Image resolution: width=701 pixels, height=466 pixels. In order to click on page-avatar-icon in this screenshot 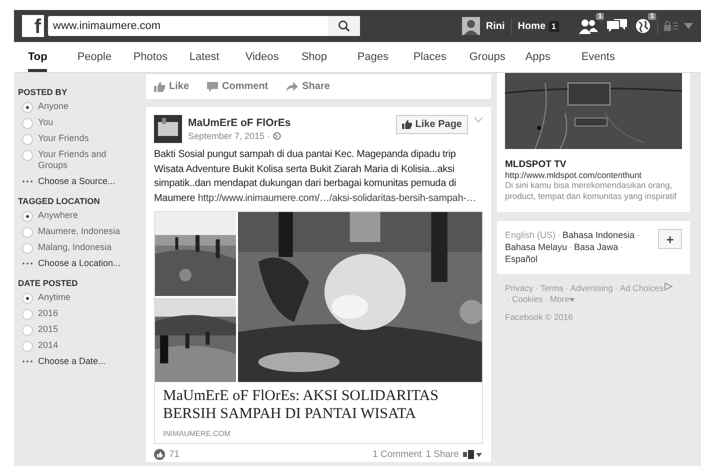, I will do `click(168, 129)`.